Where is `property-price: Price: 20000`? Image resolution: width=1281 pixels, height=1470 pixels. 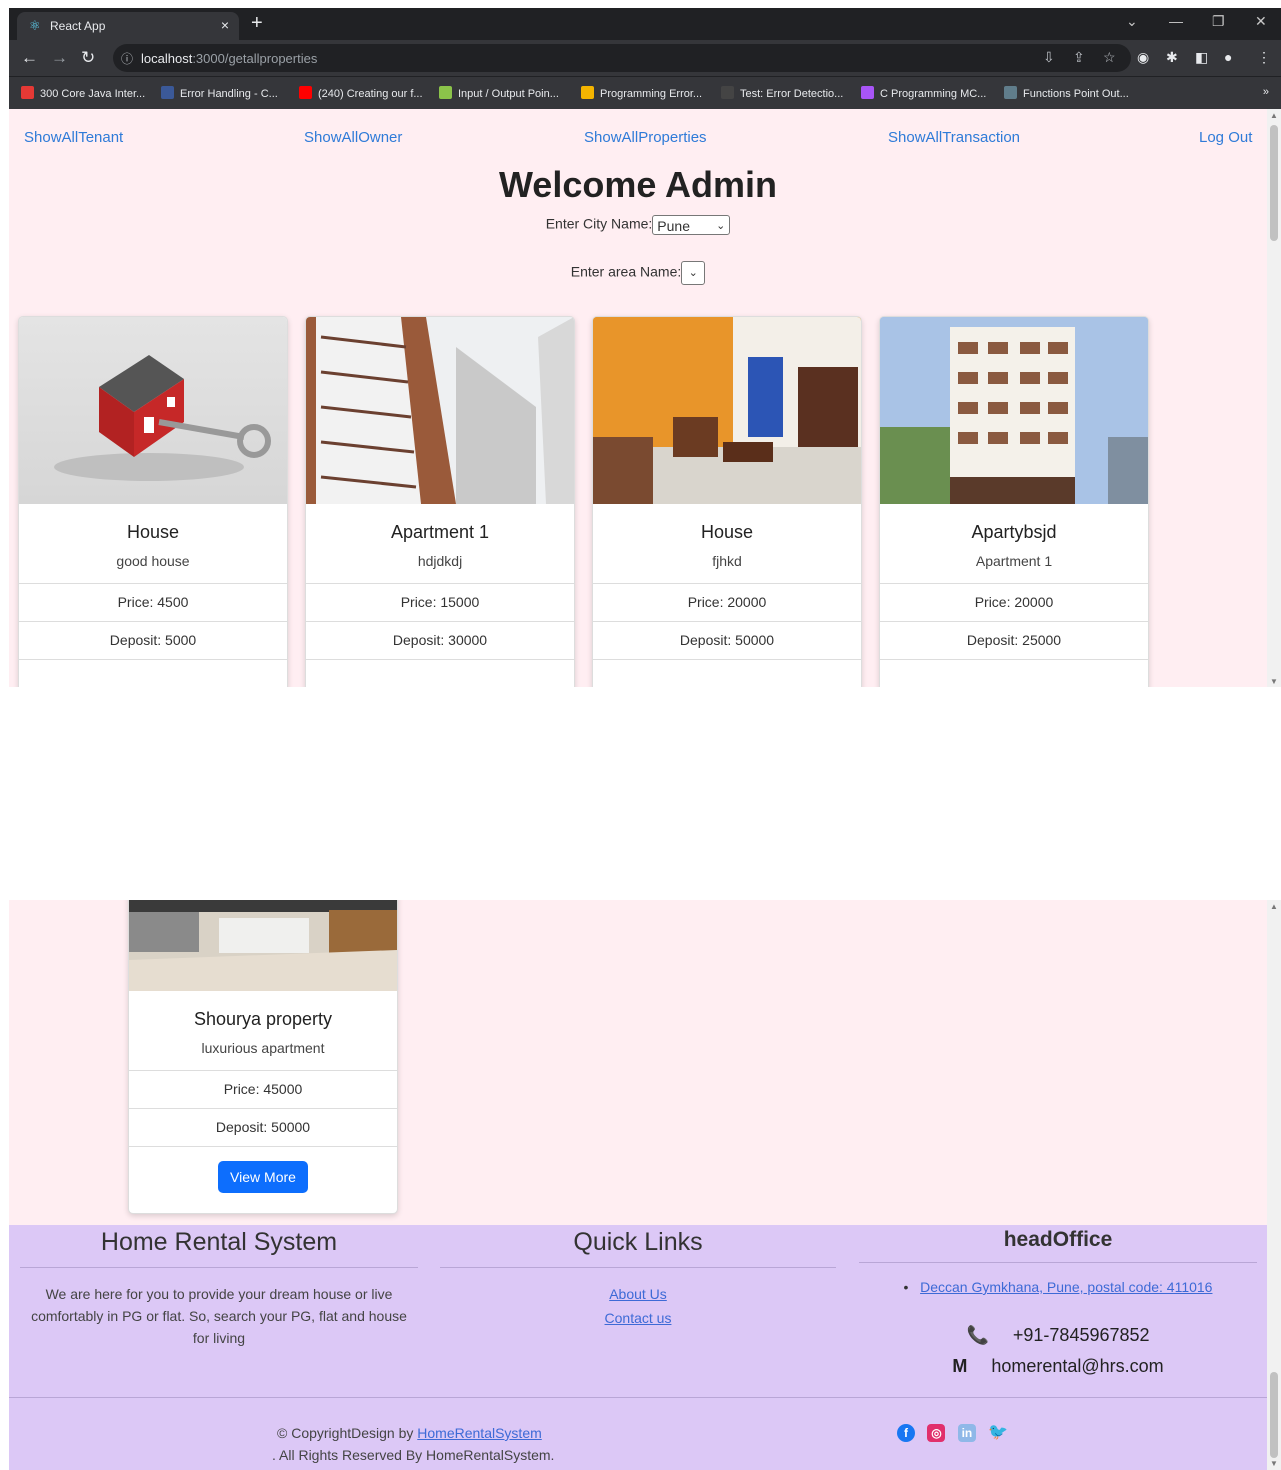 property-price: Price: 20000 is located at coordinates (727, 602).